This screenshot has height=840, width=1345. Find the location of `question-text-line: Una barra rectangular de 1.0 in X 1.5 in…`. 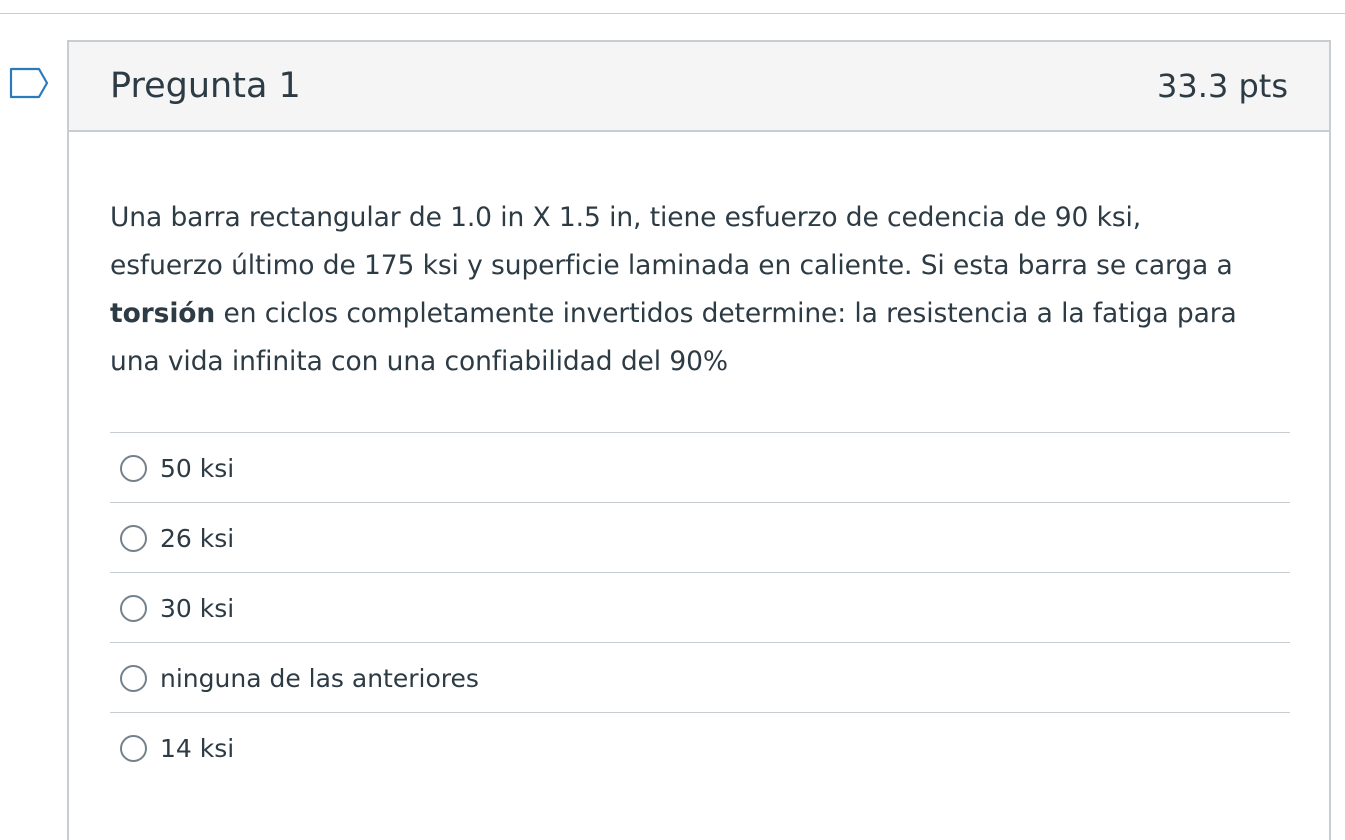

question-text-line: Una barra rectangular de 1.0 in X 1.5 in… is located at coordinates (626, 217).